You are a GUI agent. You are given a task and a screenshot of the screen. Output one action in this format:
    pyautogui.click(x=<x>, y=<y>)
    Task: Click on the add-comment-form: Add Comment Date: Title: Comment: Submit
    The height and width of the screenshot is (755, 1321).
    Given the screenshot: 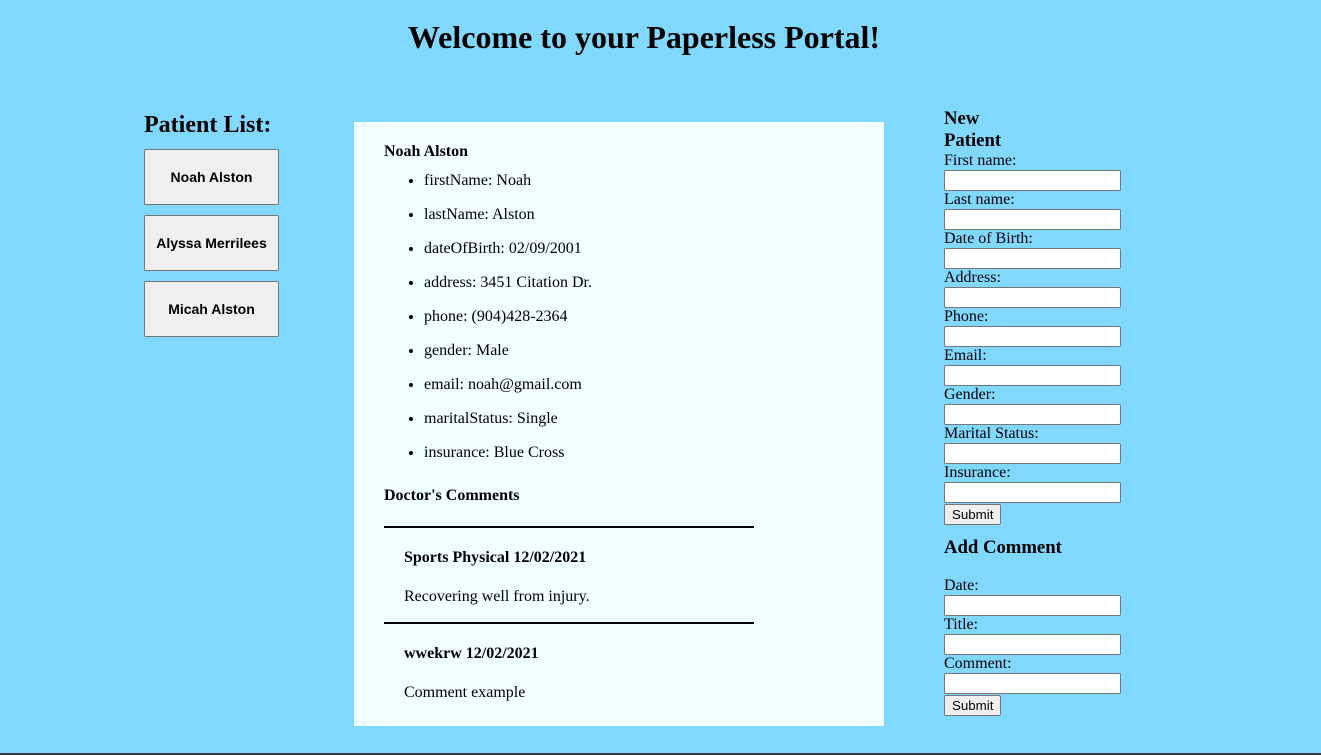 What is the action you would take?
    pyautogui.click(x=1039, y=626)
    